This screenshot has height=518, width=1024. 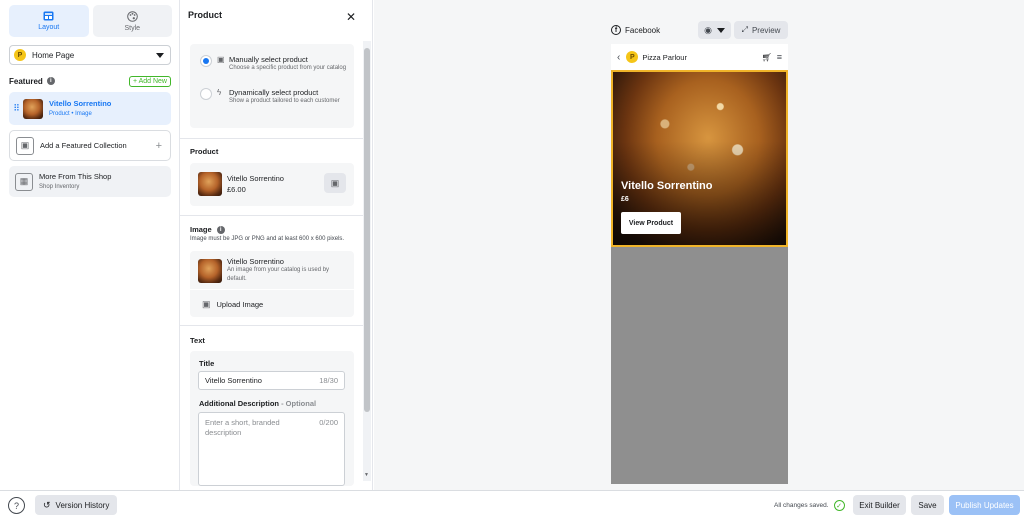 What do you see at coordinates (708, 29) in the screenshot?
I see `eye-icon: ◉` at bounding box center [708, 29].